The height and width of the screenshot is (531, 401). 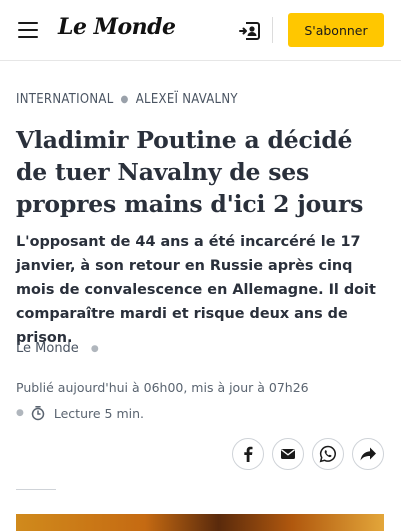 What do you see at coordinates (336, 30) in the screenshot?
I see `subscribe-button: S'abonner` at bounding box center [336, 30].